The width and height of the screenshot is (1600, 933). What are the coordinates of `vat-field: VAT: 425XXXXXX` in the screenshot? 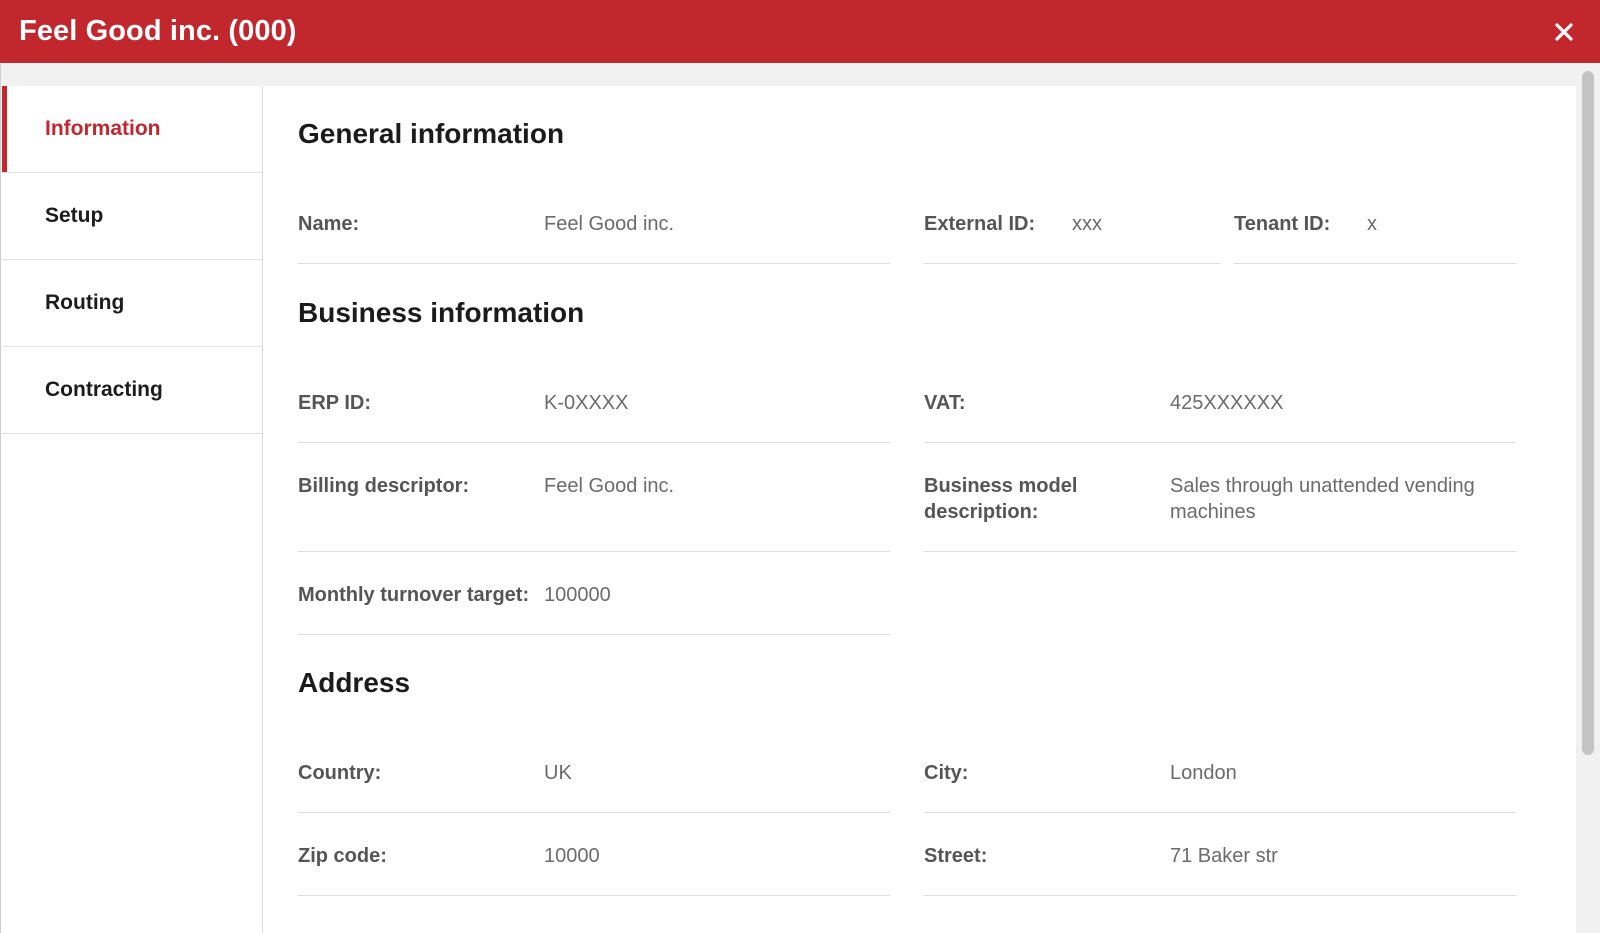 It's located at (1220, 416).